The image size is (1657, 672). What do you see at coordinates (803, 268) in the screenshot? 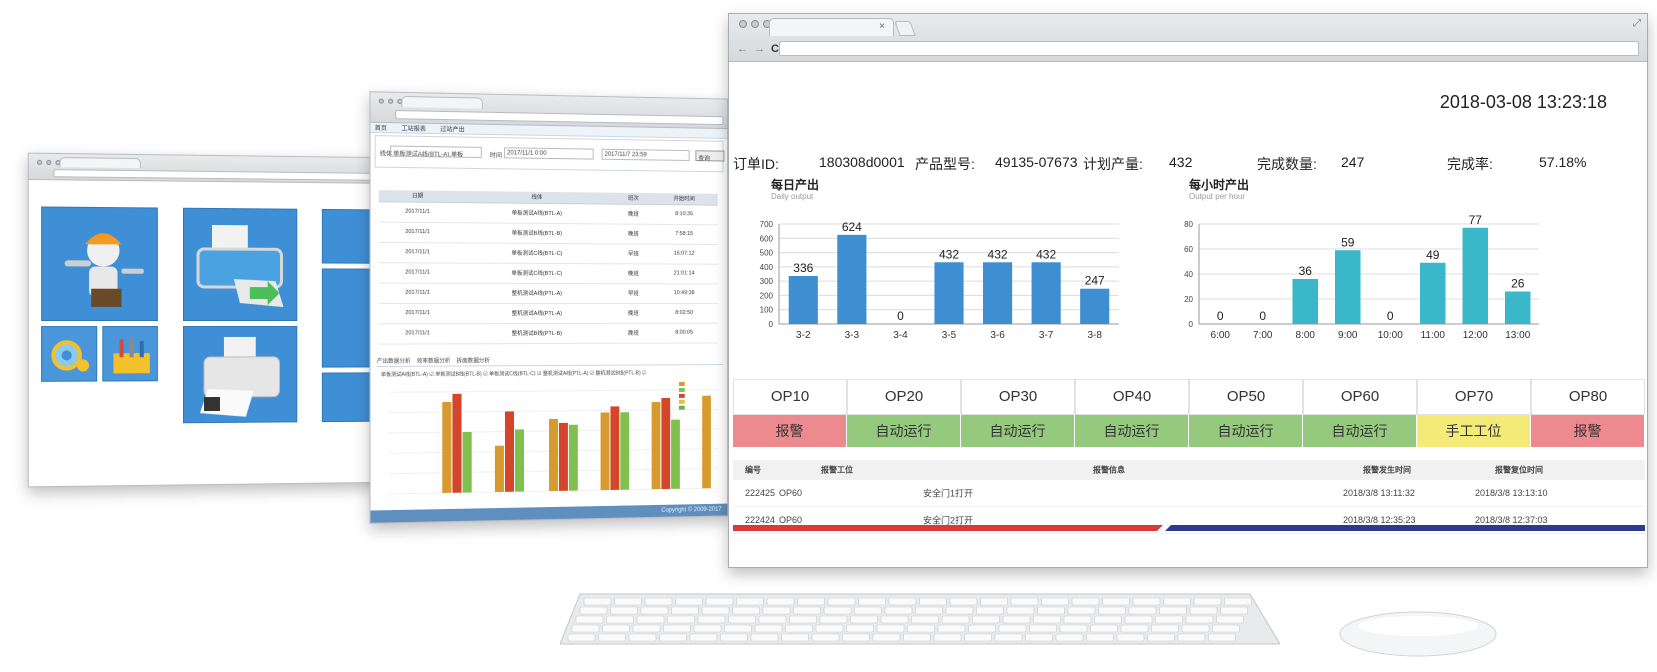
I see `bar-value-label: 336` at bounding box center [803, 268].